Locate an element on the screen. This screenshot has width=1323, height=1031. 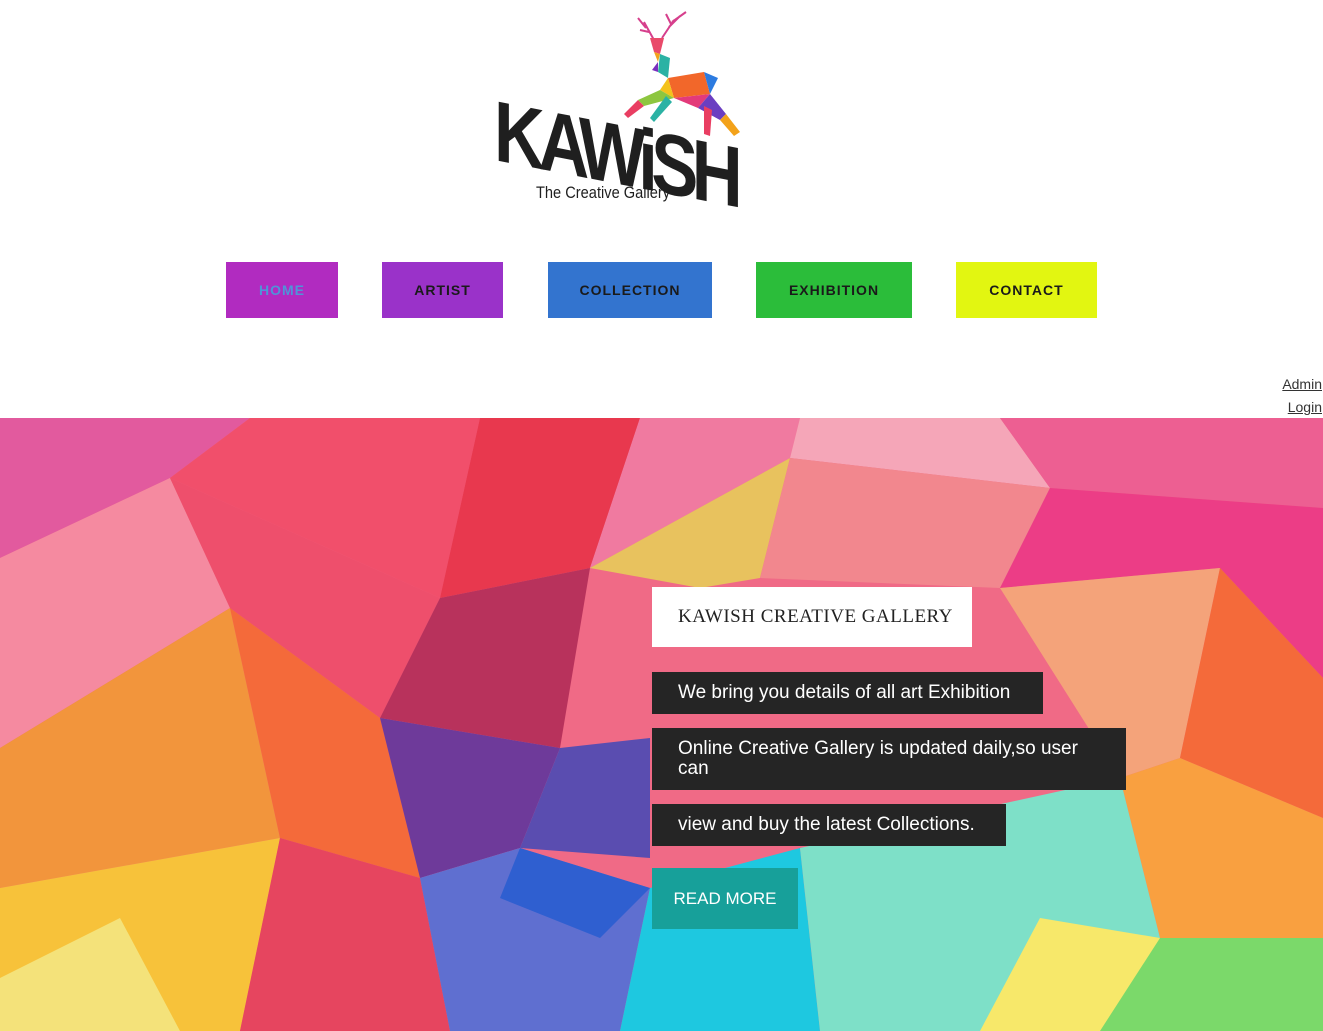
nav-exhibition-button: EXHIBITION is located at coordinates (834, 290).